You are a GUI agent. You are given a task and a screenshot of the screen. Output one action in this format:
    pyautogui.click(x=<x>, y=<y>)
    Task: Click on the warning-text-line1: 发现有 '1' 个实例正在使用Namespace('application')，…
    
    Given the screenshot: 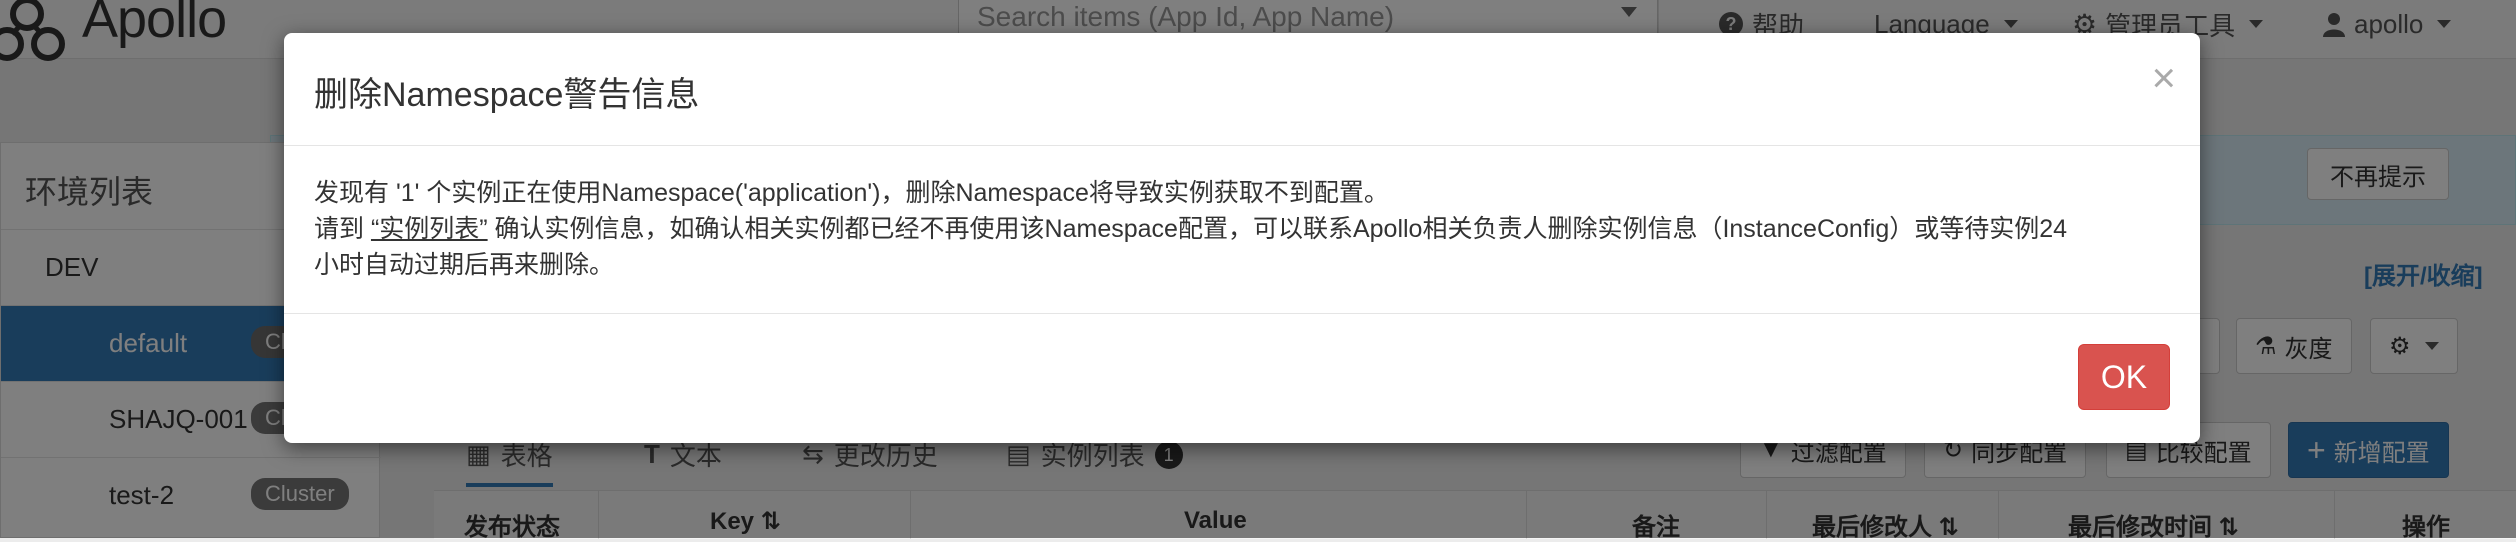 What is the action you would take?
    pyautogui.click(x=851, y=193)
    